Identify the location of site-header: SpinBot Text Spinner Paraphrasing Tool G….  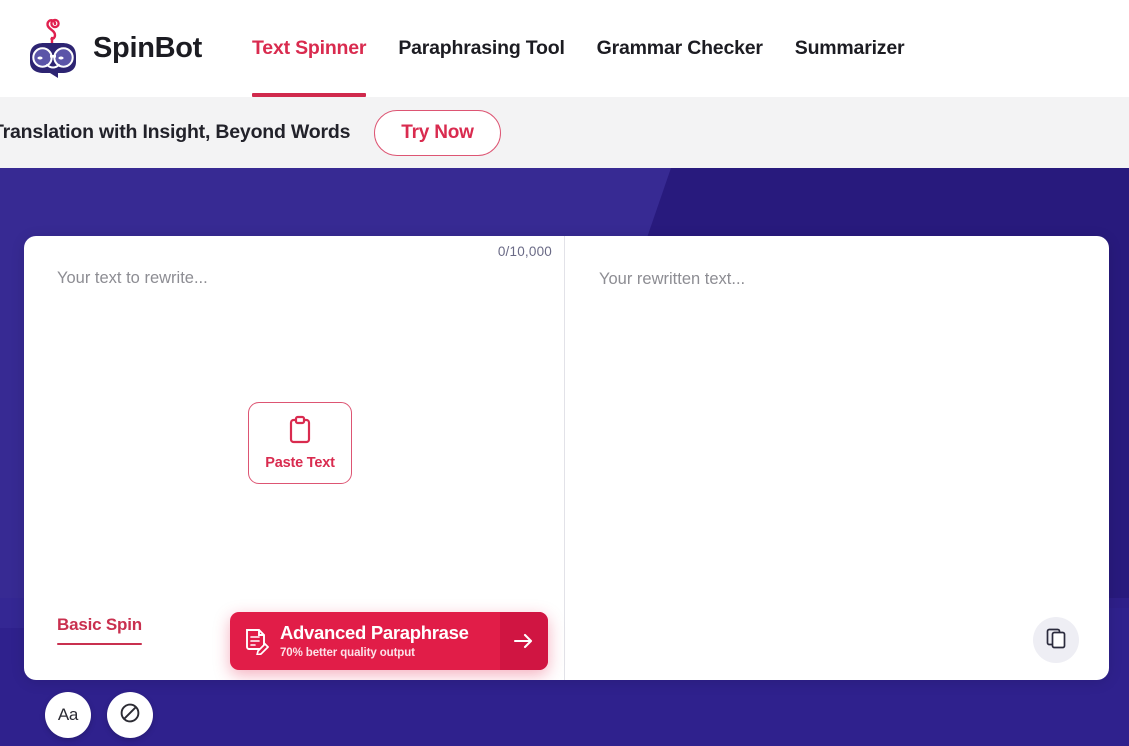
(564, 48).